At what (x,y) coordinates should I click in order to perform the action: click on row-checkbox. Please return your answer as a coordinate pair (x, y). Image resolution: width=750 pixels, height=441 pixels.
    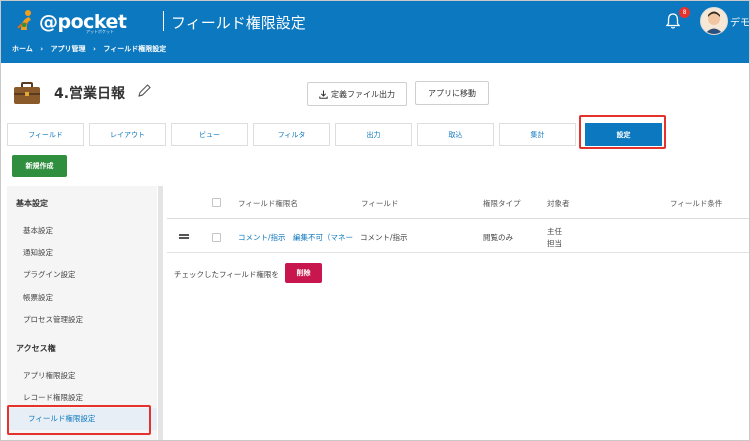
    Looking at the image, I should click on (216, 237).